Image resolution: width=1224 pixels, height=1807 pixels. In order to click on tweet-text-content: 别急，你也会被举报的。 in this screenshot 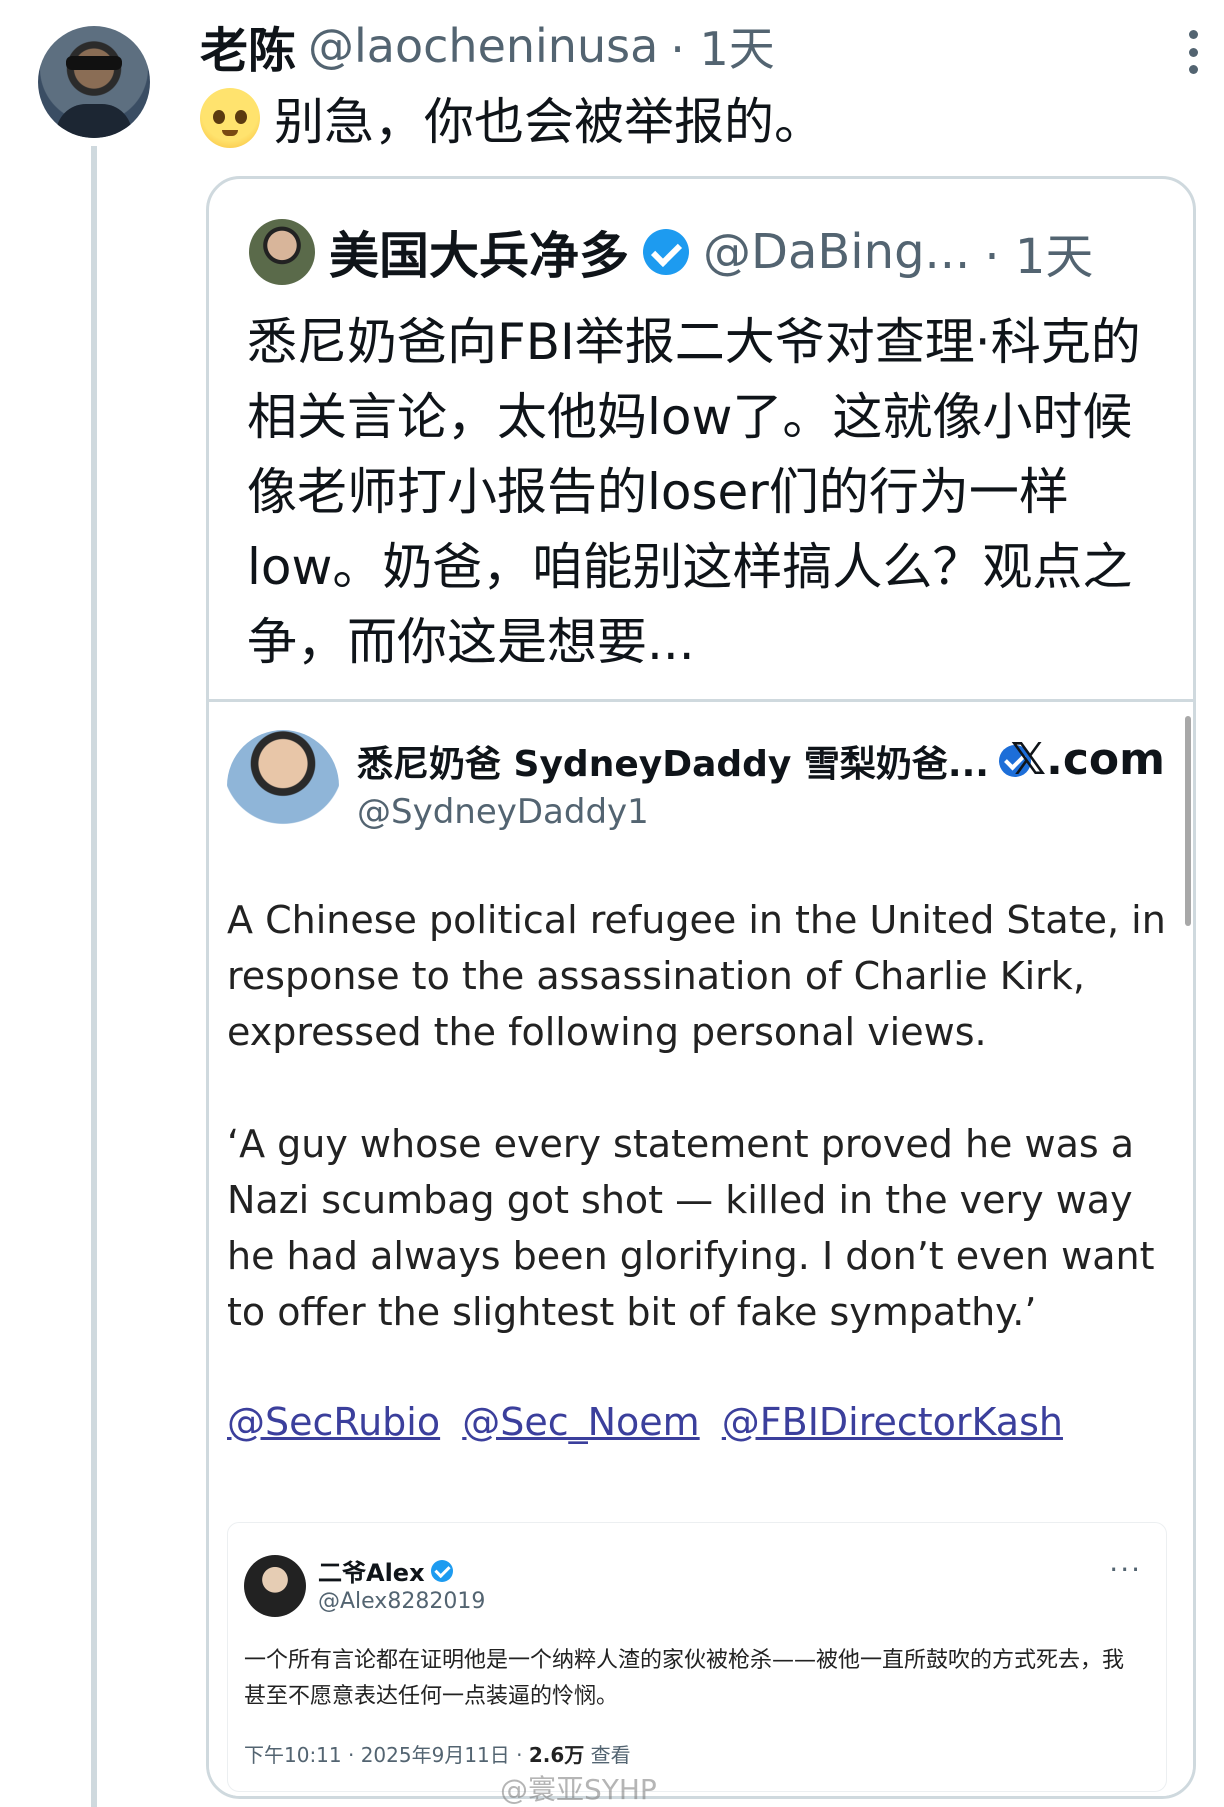, I will do `click(549, 122)`.